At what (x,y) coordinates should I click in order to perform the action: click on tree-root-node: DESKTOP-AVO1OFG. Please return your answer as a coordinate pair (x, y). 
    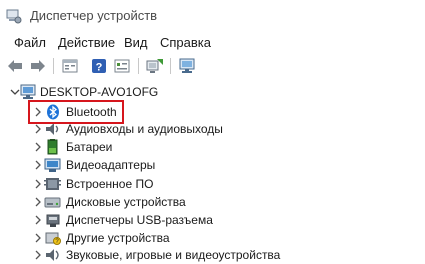
    Looking at the image, I should click on (212, 92).